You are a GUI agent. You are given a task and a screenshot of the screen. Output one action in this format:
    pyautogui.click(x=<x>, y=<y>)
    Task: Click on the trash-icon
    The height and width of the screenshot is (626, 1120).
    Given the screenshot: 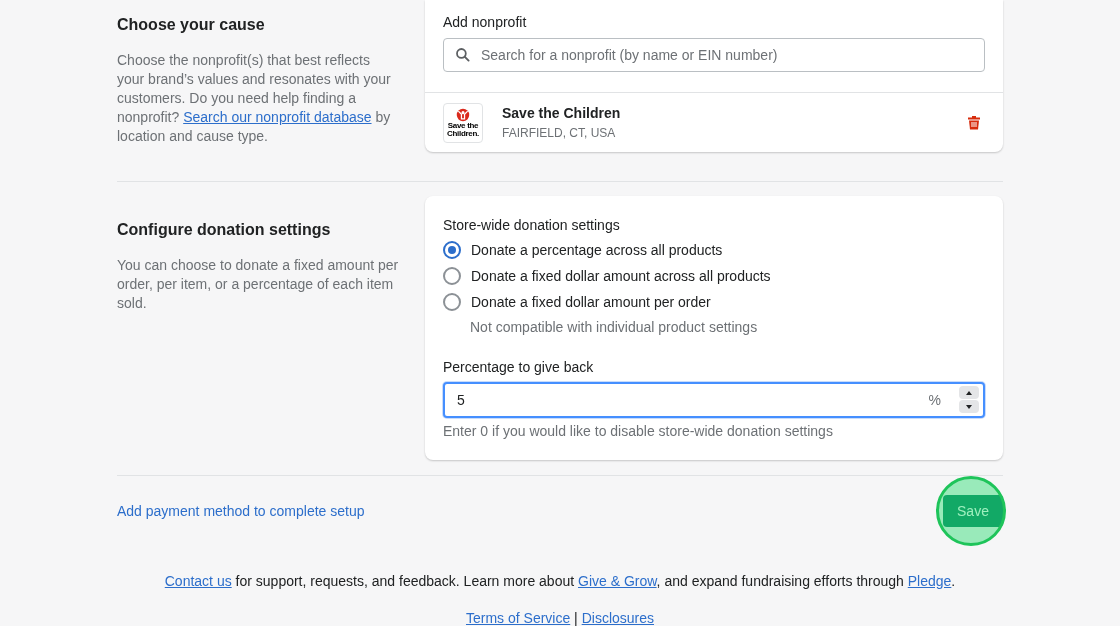 What is the action you would take?
    pyautogui.click(x=974, y=122)
    